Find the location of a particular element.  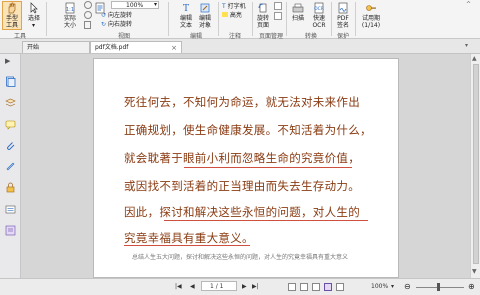

single-page-view-icon is located at coordinates (292, 287).